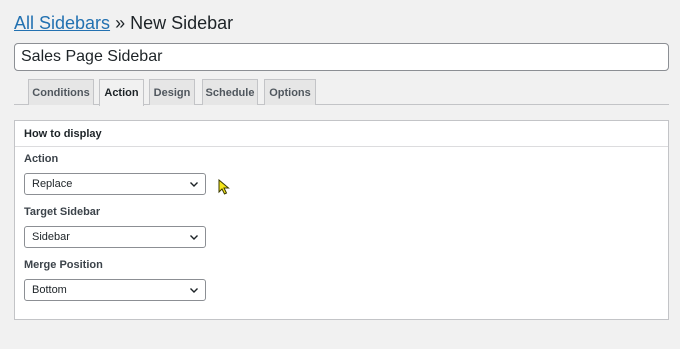 This screenshot has height=349, width=680. I want to click on mouse-cursor-icon, so click(224, 187).